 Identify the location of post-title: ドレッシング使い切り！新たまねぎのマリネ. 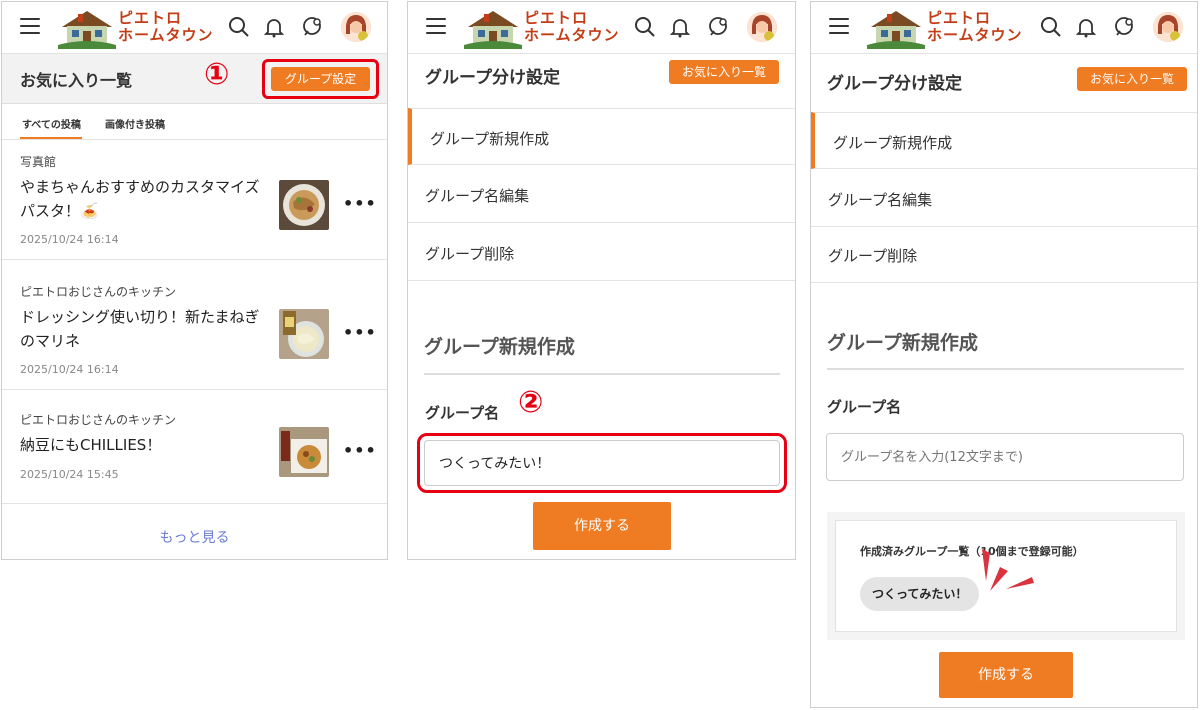
(140, 329).